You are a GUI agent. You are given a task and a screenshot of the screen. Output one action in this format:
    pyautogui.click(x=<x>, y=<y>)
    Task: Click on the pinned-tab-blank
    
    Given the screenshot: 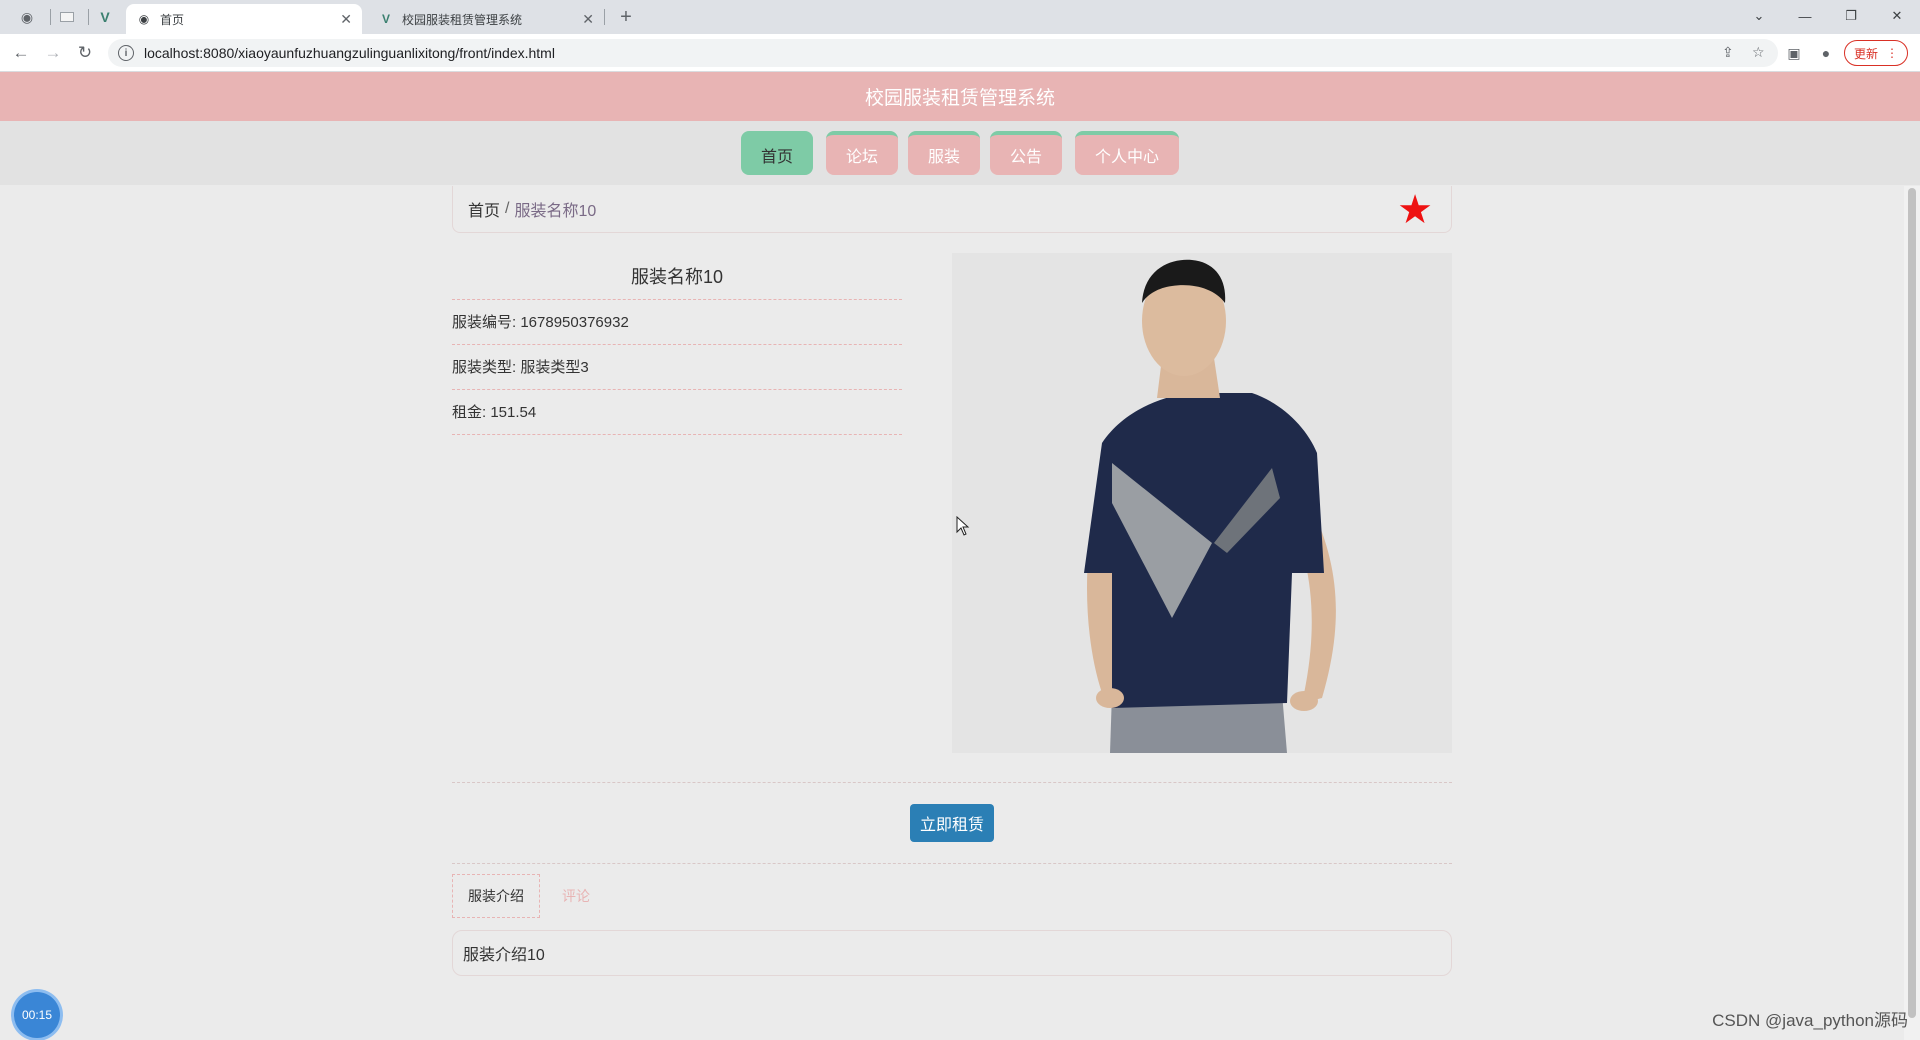 What is the action you would take?
    pyautogui.click(x=67, y=17)
    